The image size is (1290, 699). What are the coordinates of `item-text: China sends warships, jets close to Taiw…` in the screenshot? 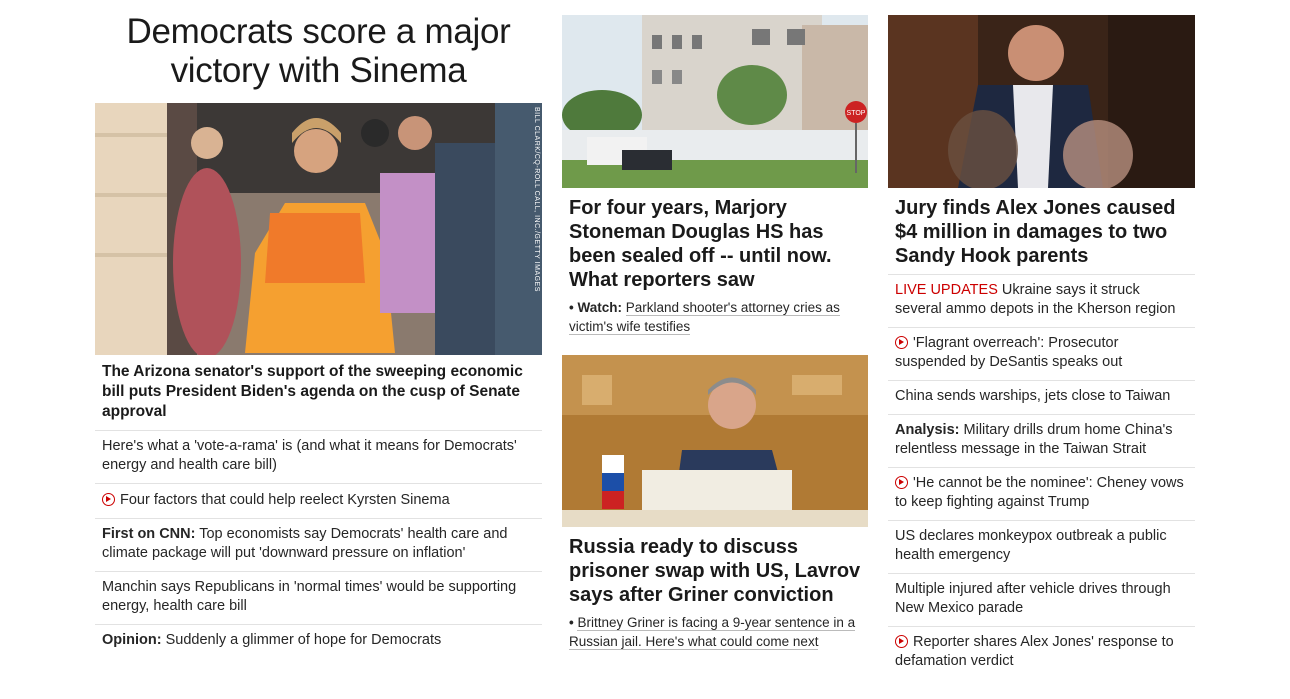 It's located at (1033, 396).